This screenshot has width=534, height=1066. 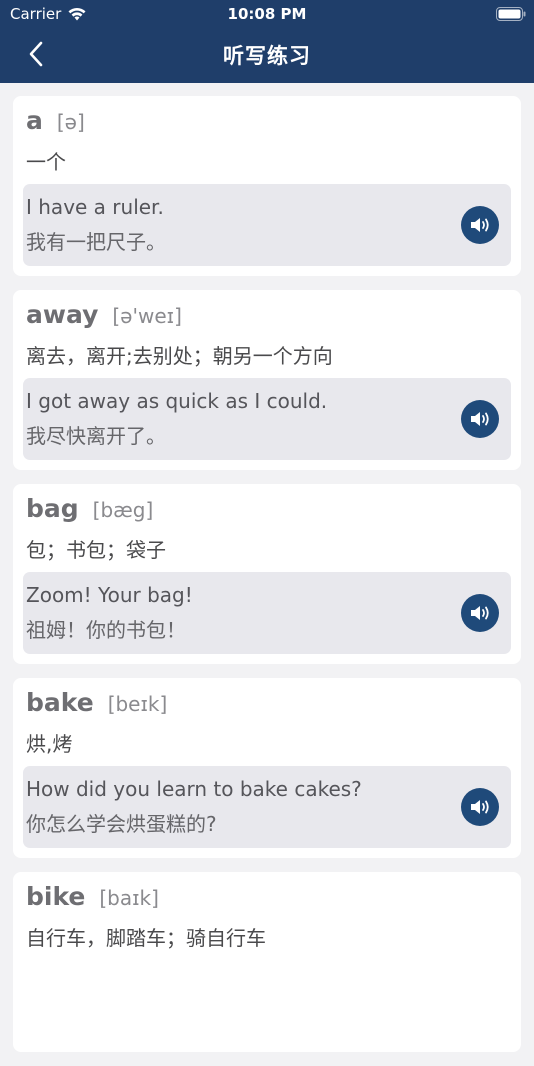 What do you see at coordinates (56, 896) in the screenshot?
I see `word: bike` at bounding box center [56, 896].